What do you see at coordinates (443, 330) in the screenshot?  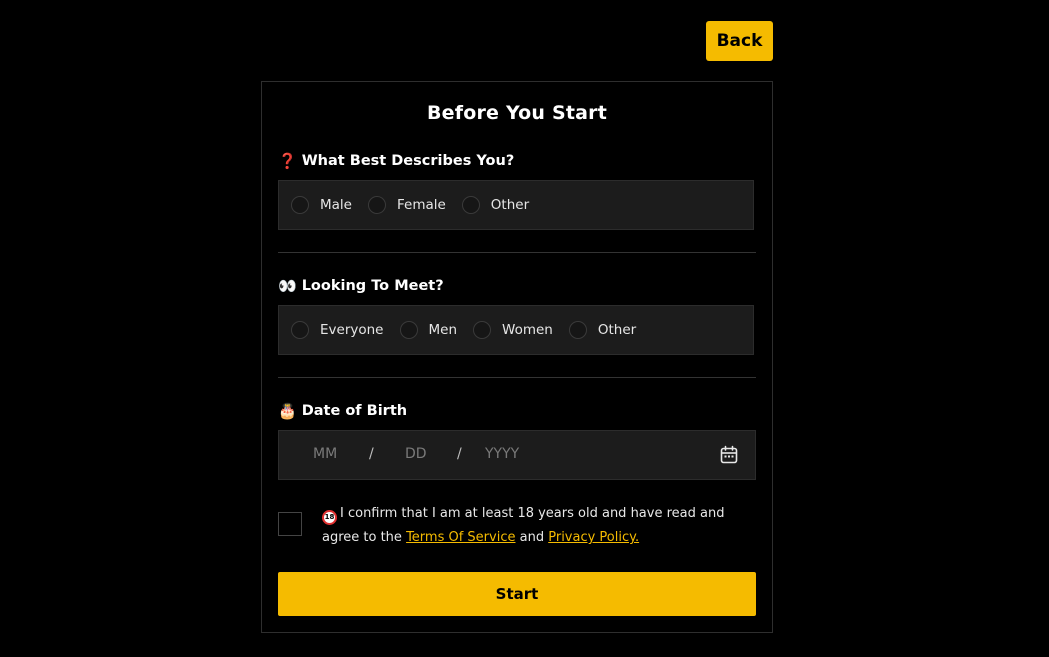 I see `radio-label: Men` at bounding box center [443, 330].